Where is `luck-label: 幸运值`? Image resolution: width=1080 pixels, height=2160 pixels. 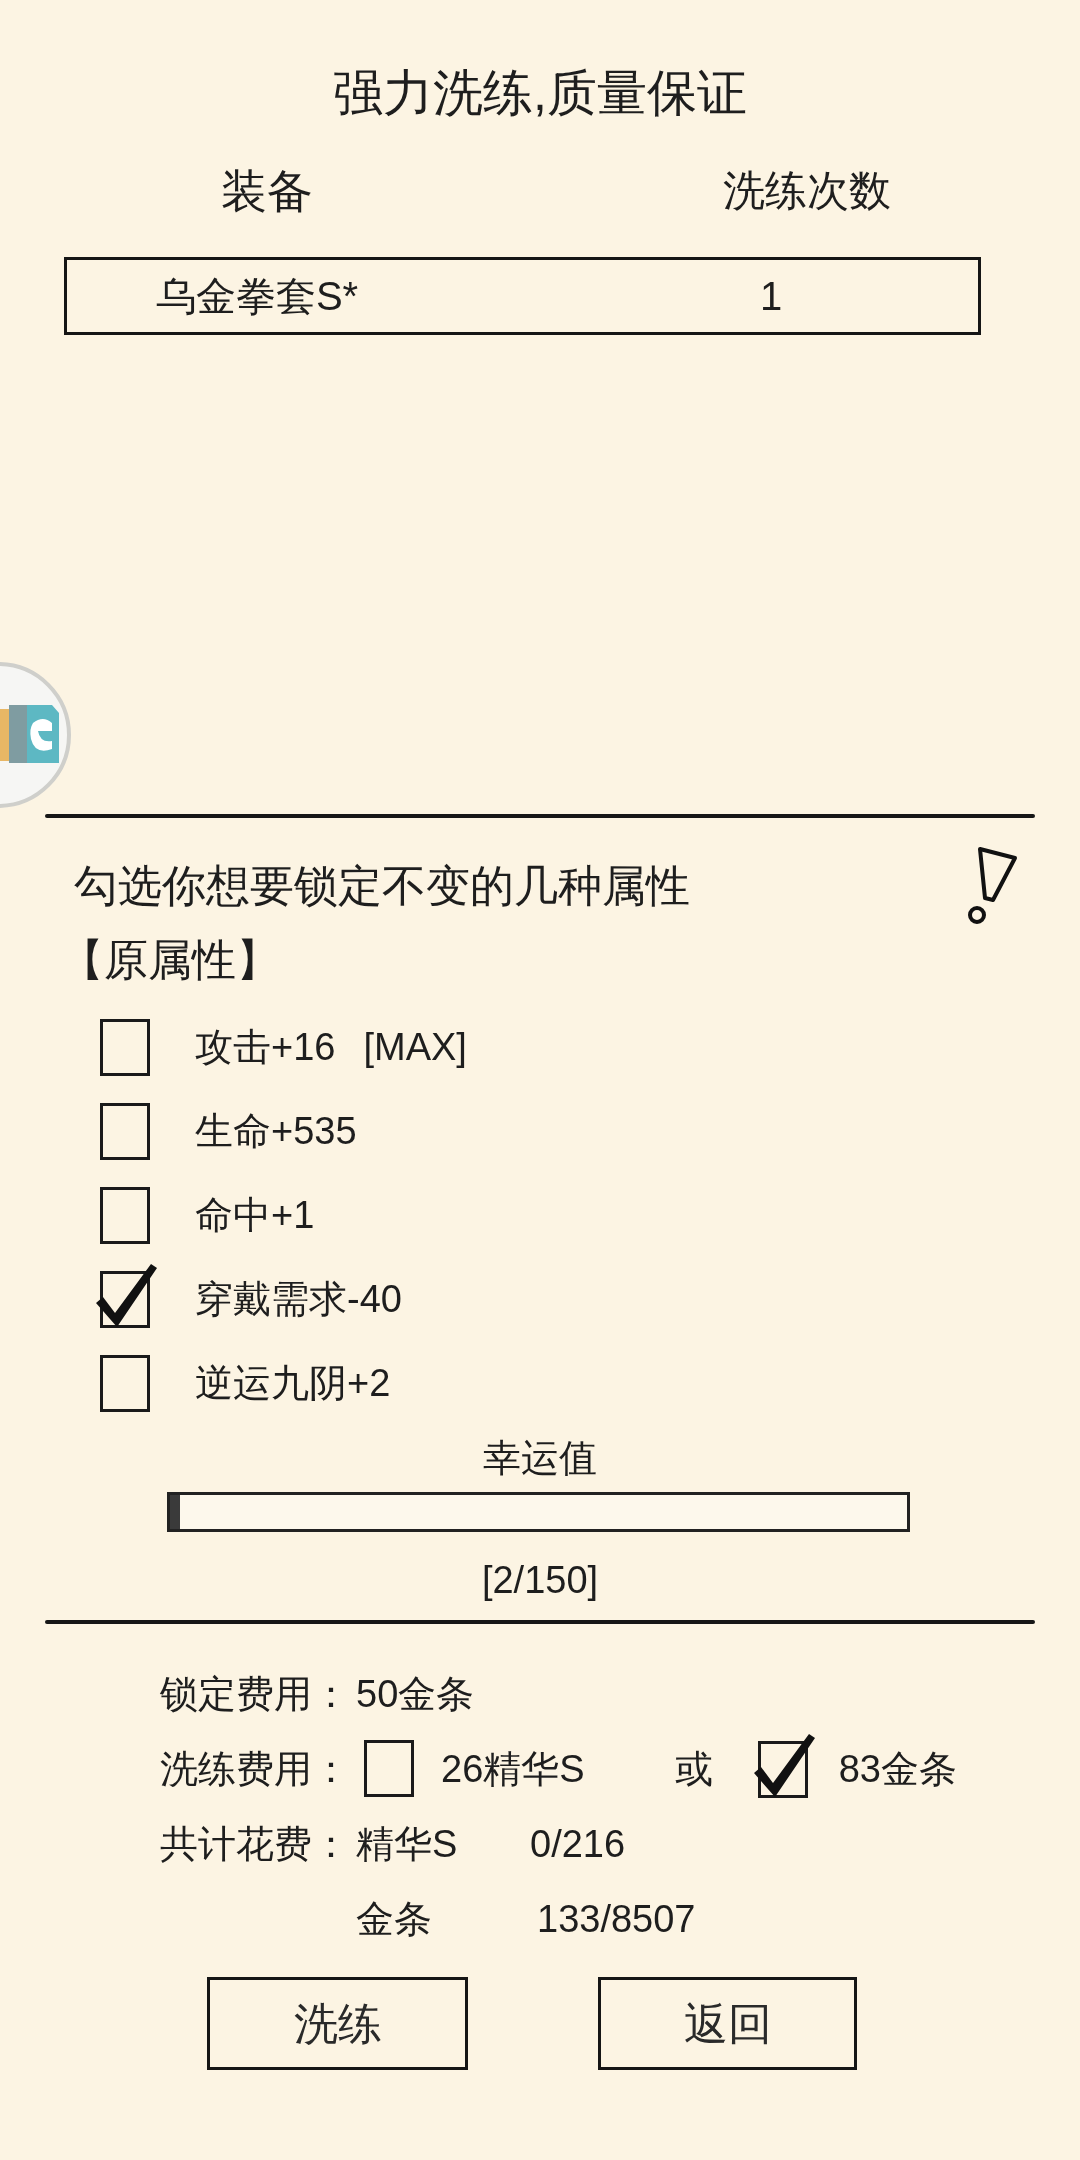 luck-label: 幸运值 is located at coordinates (540, 1458).